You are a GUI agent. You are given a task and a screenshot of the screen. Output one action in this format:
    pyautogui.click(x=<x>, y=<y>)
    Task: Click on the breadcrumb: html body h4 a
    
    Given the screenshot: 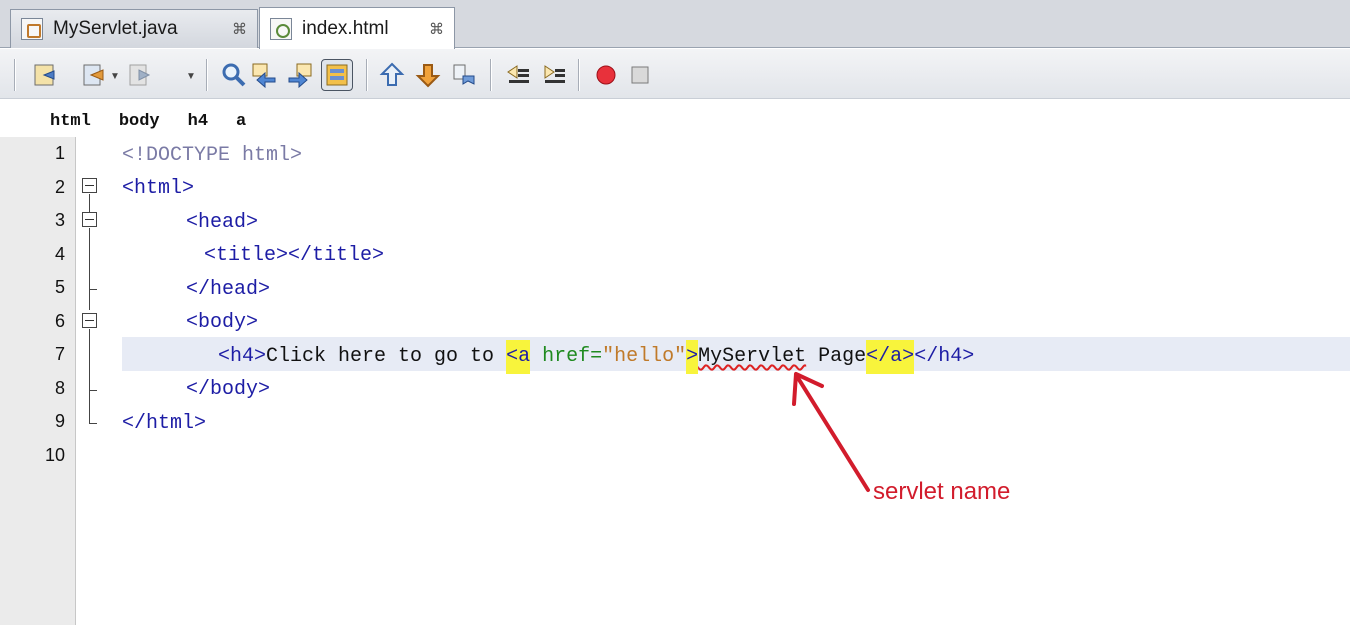 What is the action you would take?
    pyautogui.click(x=675, y=121)
    